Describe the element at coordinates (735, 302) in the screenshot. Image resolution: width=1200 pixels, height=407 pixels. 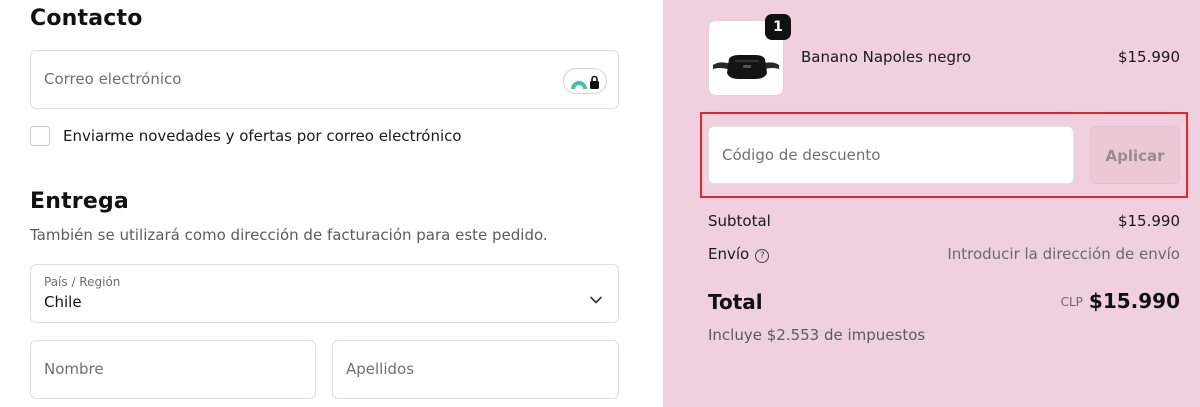
I see `total-label: Total` at that location.